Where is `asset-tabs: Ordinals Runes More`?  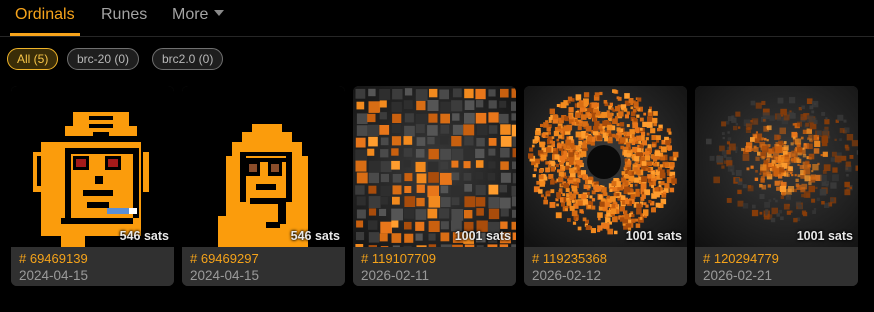 asset-tabs: Ordinals Runes More is located at coordinates (437, 18).